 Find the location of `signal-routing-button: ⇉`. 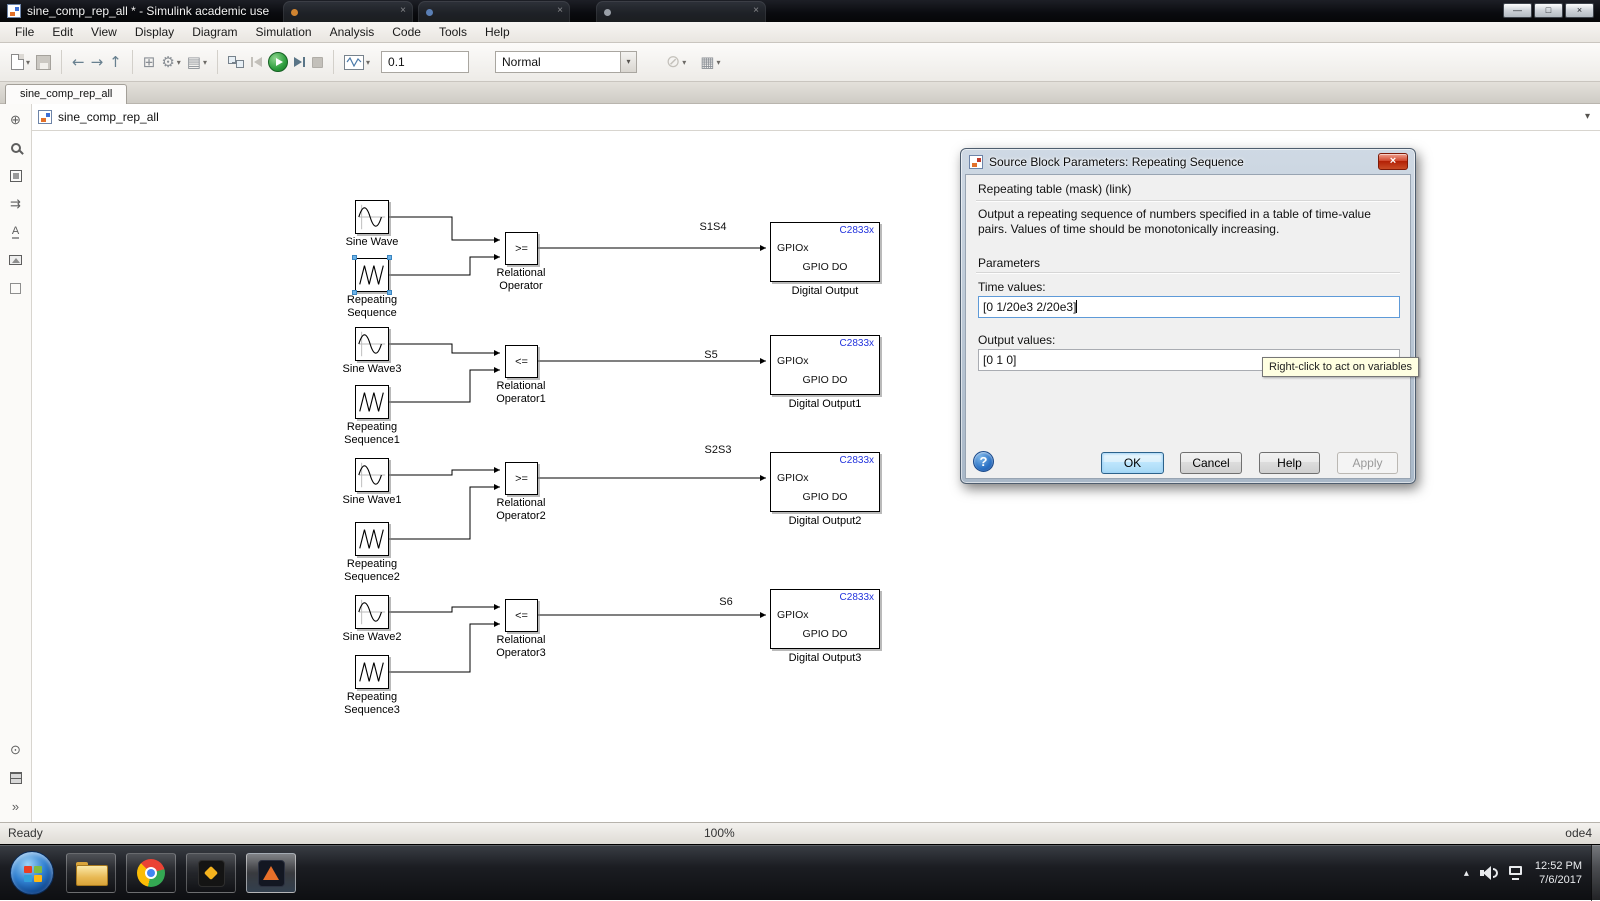

signal-routing-button: ⇉ is located at coordinates (16, 204).